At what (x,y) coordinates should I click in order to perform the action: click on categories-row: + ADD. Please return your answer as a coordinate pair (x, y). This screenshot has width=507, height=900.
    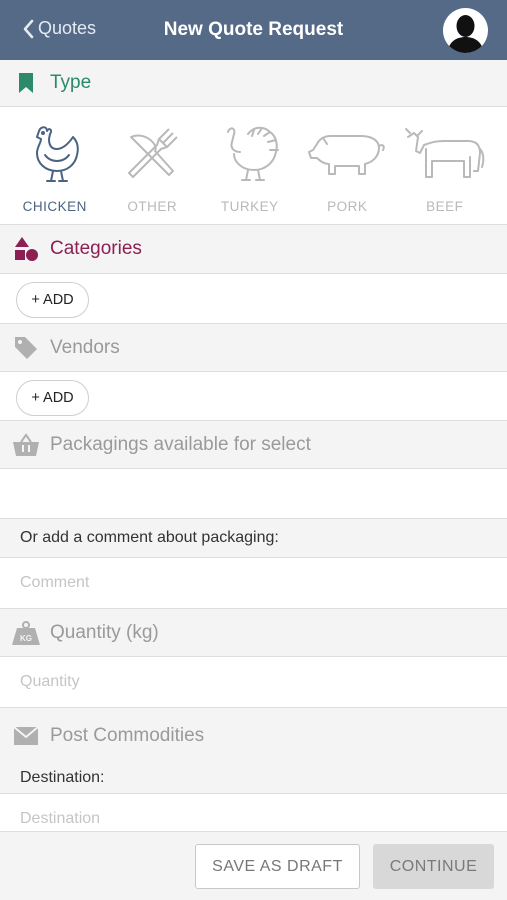
    Looking at the image, I should click on (253, 299).